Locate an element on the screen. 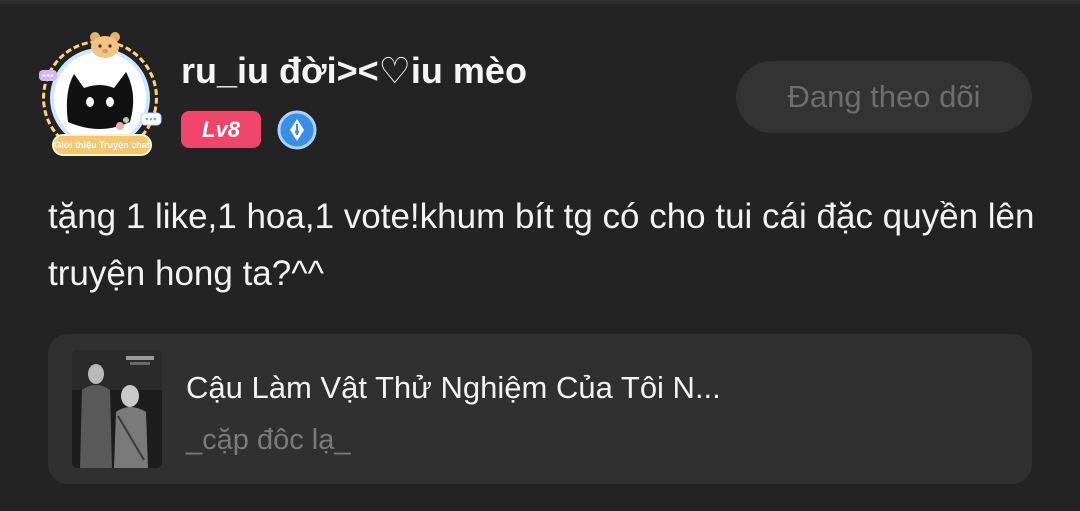  pen-nib-badge-icon is located at coordinates (297, 130).